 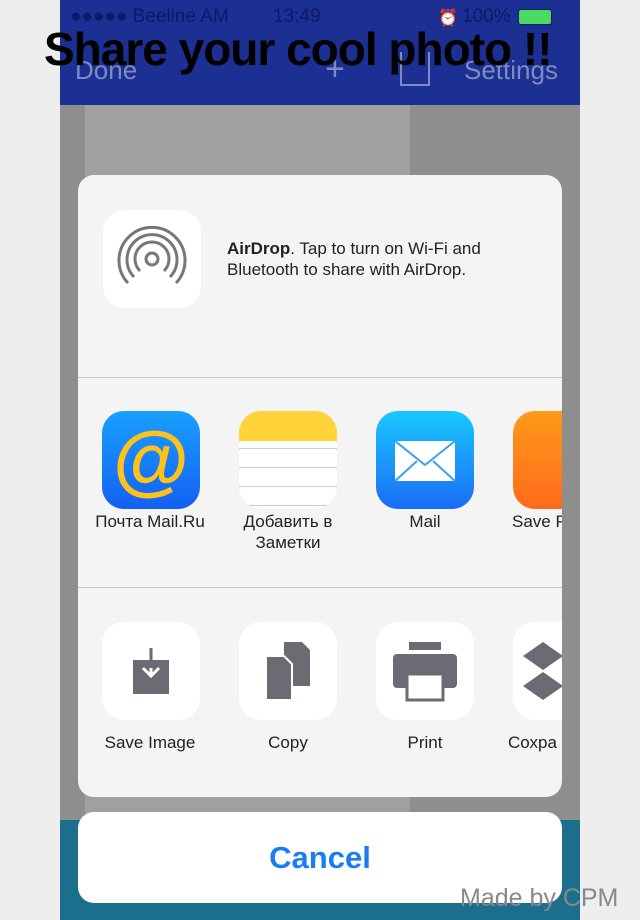 What do you see at coordinates (425, 460) in the screenshot?
I see `mail-app-icon` at bounding box center [425, 460].